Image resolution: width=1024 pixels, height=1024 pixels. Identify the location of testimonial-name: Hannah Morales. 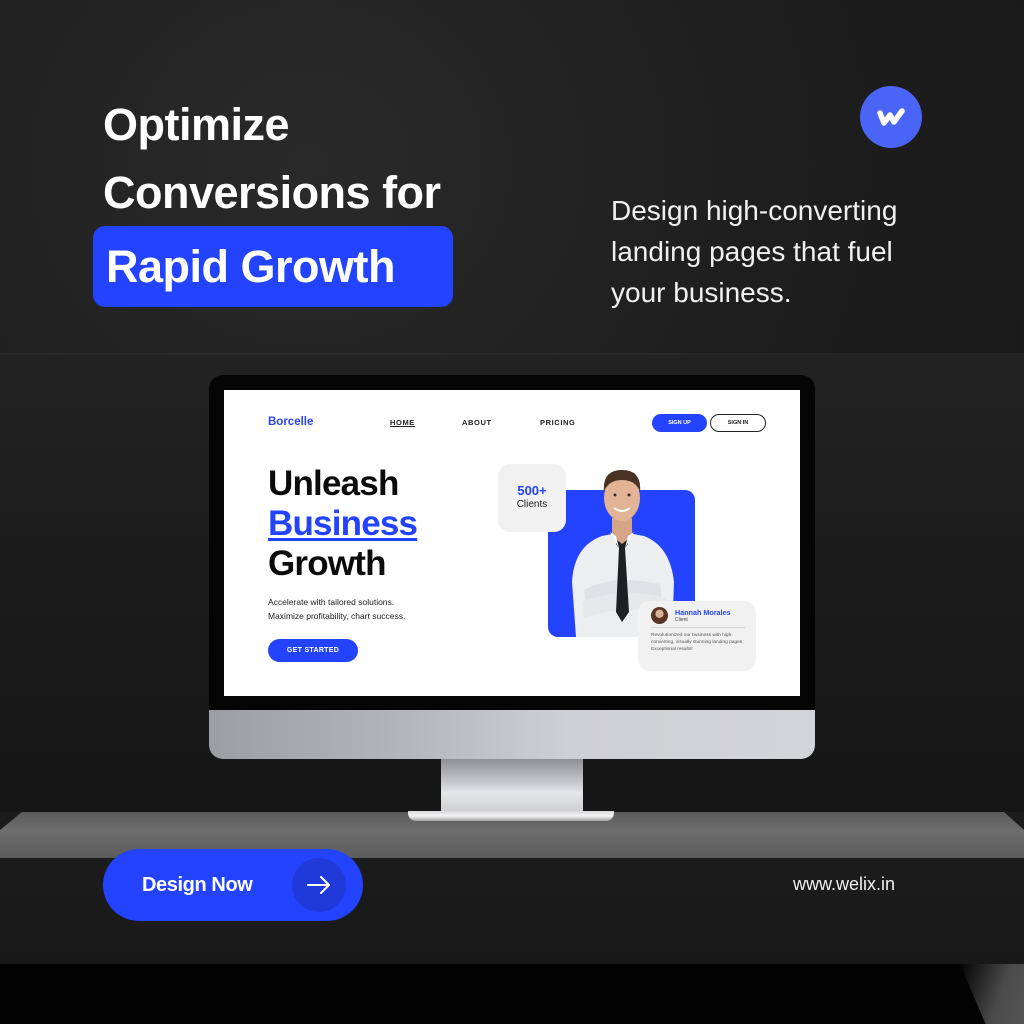
(703, 612).